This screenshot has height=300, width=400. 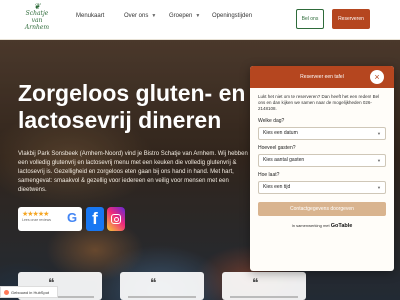 I want to click on hubspot-badge: Gebouwd in HubSpot, so click(x=29, y=292).